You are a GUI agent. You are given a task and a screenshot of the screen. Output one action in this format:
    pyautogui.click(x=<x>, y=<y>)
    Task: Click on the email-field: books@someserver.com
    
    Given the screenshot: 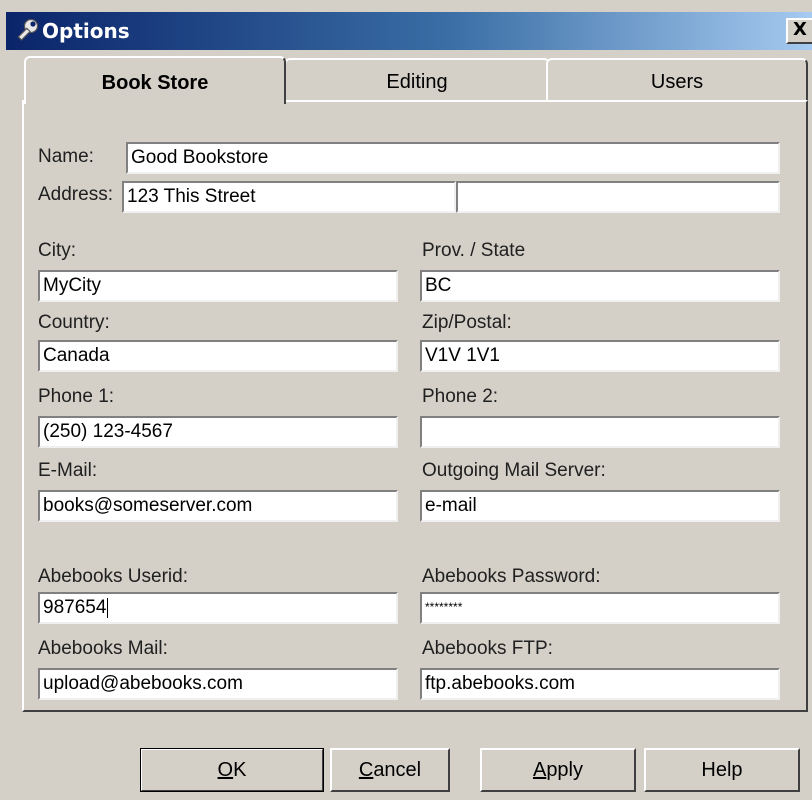 What is the action you would take?
    pyautogui.click(x=218, y=506)
    